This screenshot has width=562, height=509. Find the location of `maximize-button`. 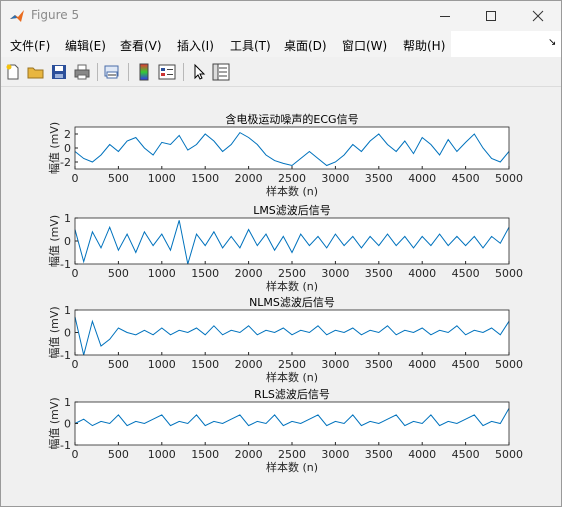

maximize-button is located at coordinates (491, 16).